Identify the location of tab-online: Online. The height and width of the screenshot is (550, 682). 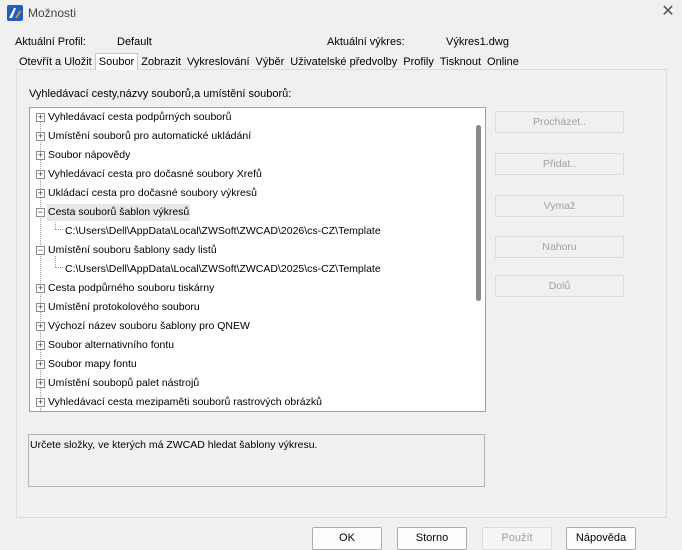
(503, 62).